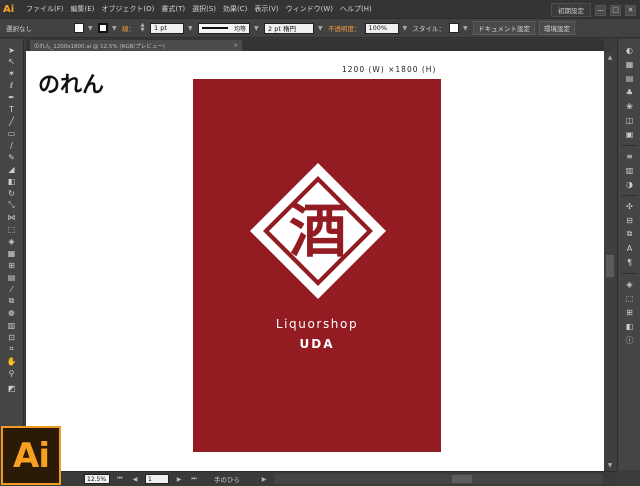 The image size is (640, 486). Describe the element at coordinates (11, 181) in the screenshot. I see `eraser-tool-icon: ◧` at that location.